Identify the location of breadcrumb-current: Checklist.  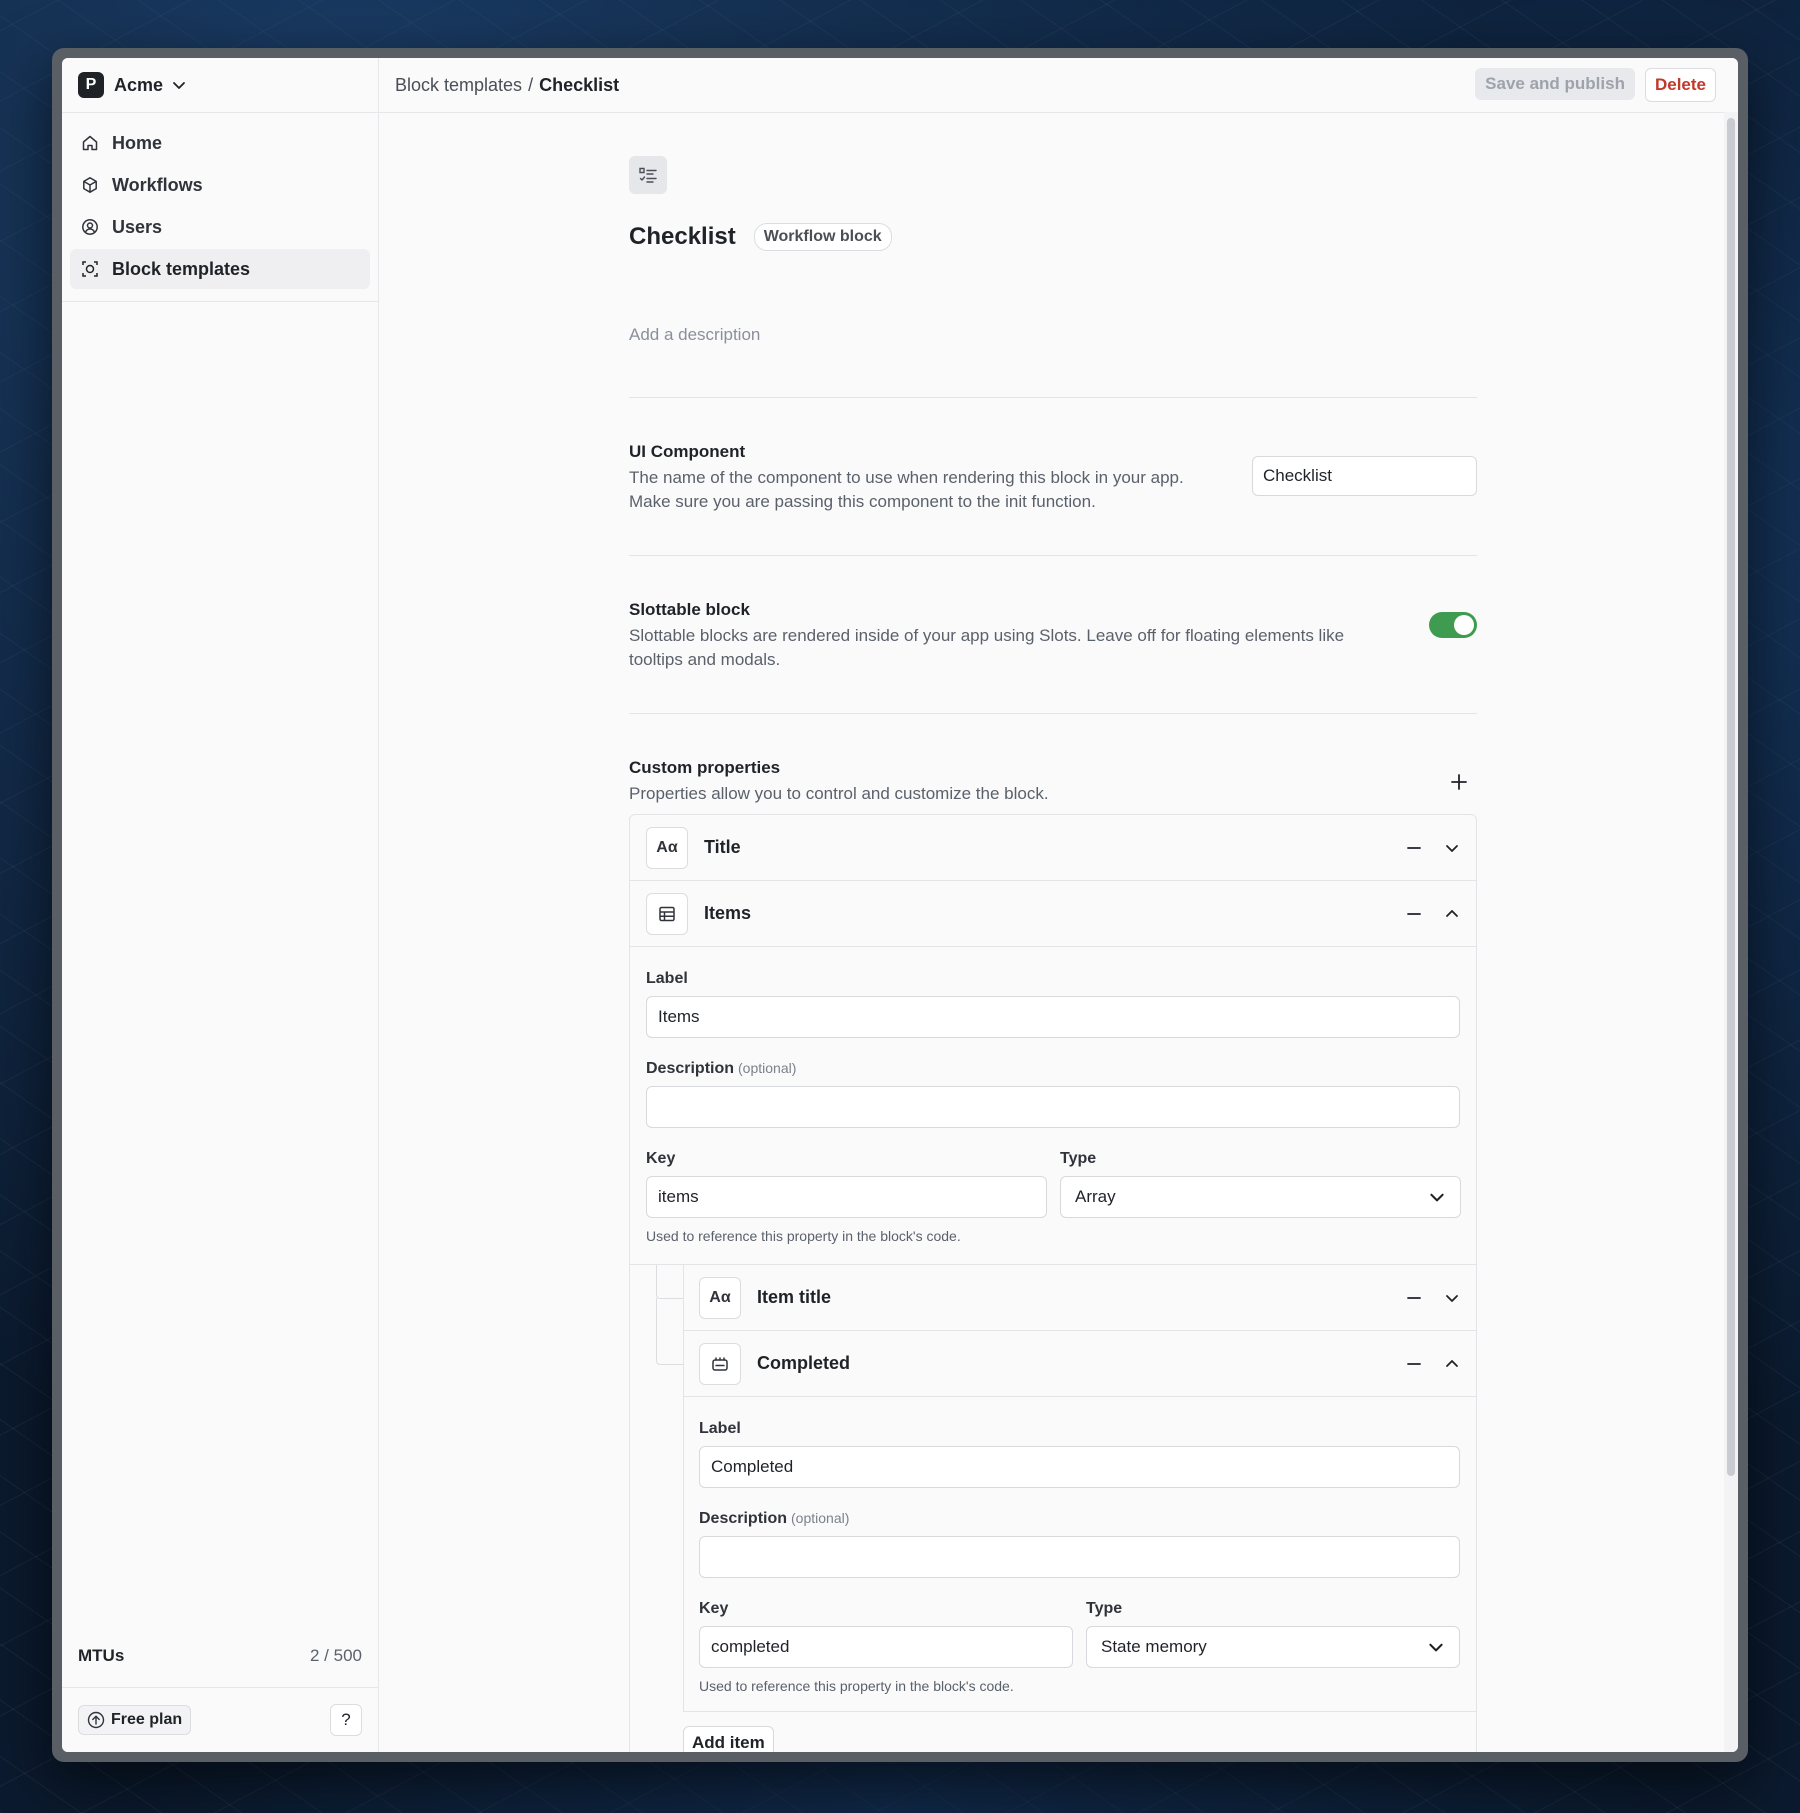
(579, 84).